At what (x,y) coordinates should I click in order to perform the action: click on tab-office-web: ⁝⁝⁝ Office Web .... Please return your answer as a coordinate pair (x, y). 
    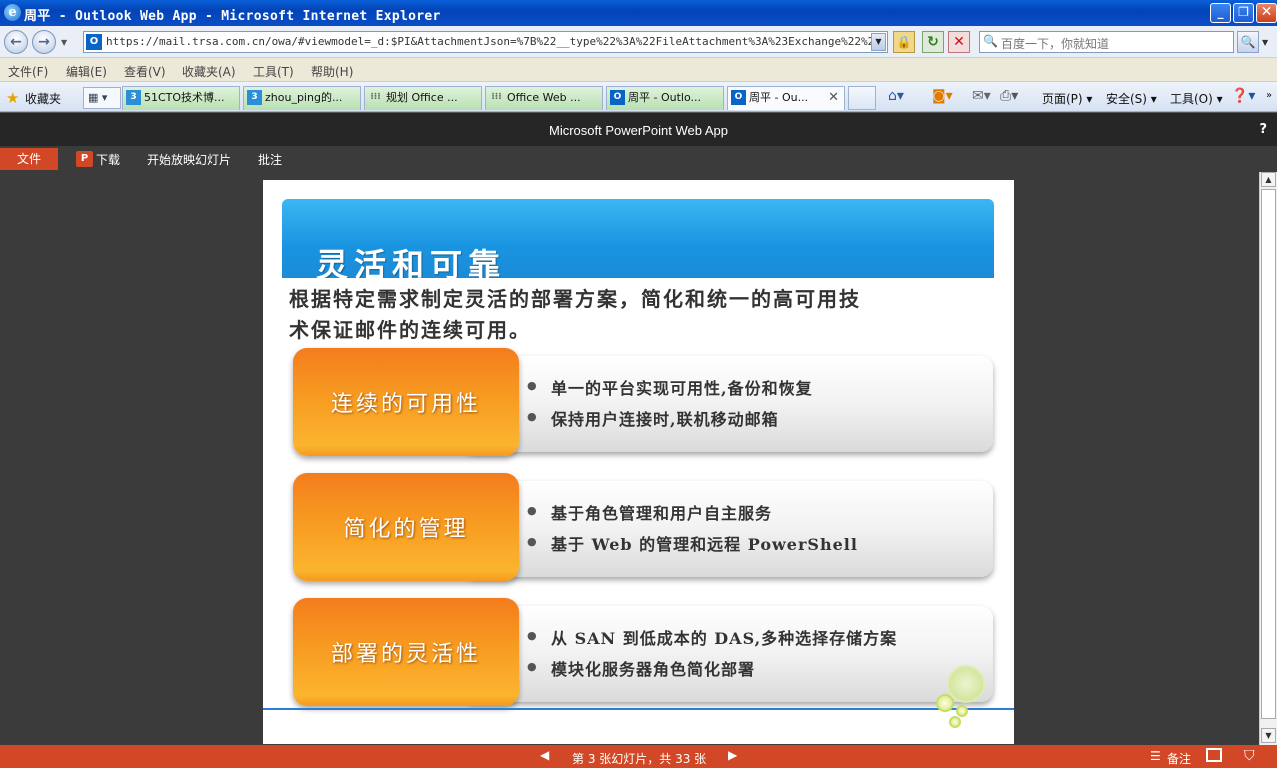
    Looking at the image, I should click on (544, 98).